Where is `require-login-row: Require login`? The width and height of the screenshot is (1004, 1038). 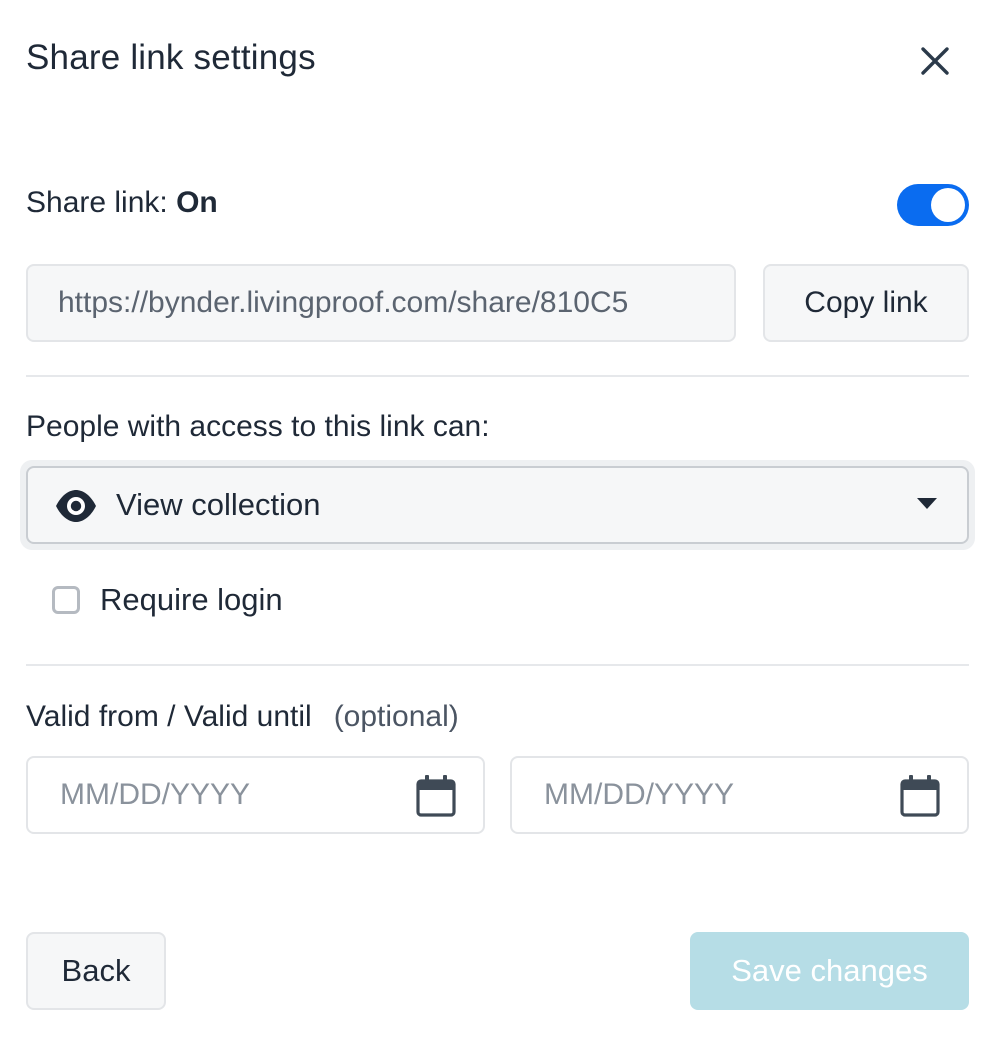
require-login-row: Require login is located at coordinates (167, 600).